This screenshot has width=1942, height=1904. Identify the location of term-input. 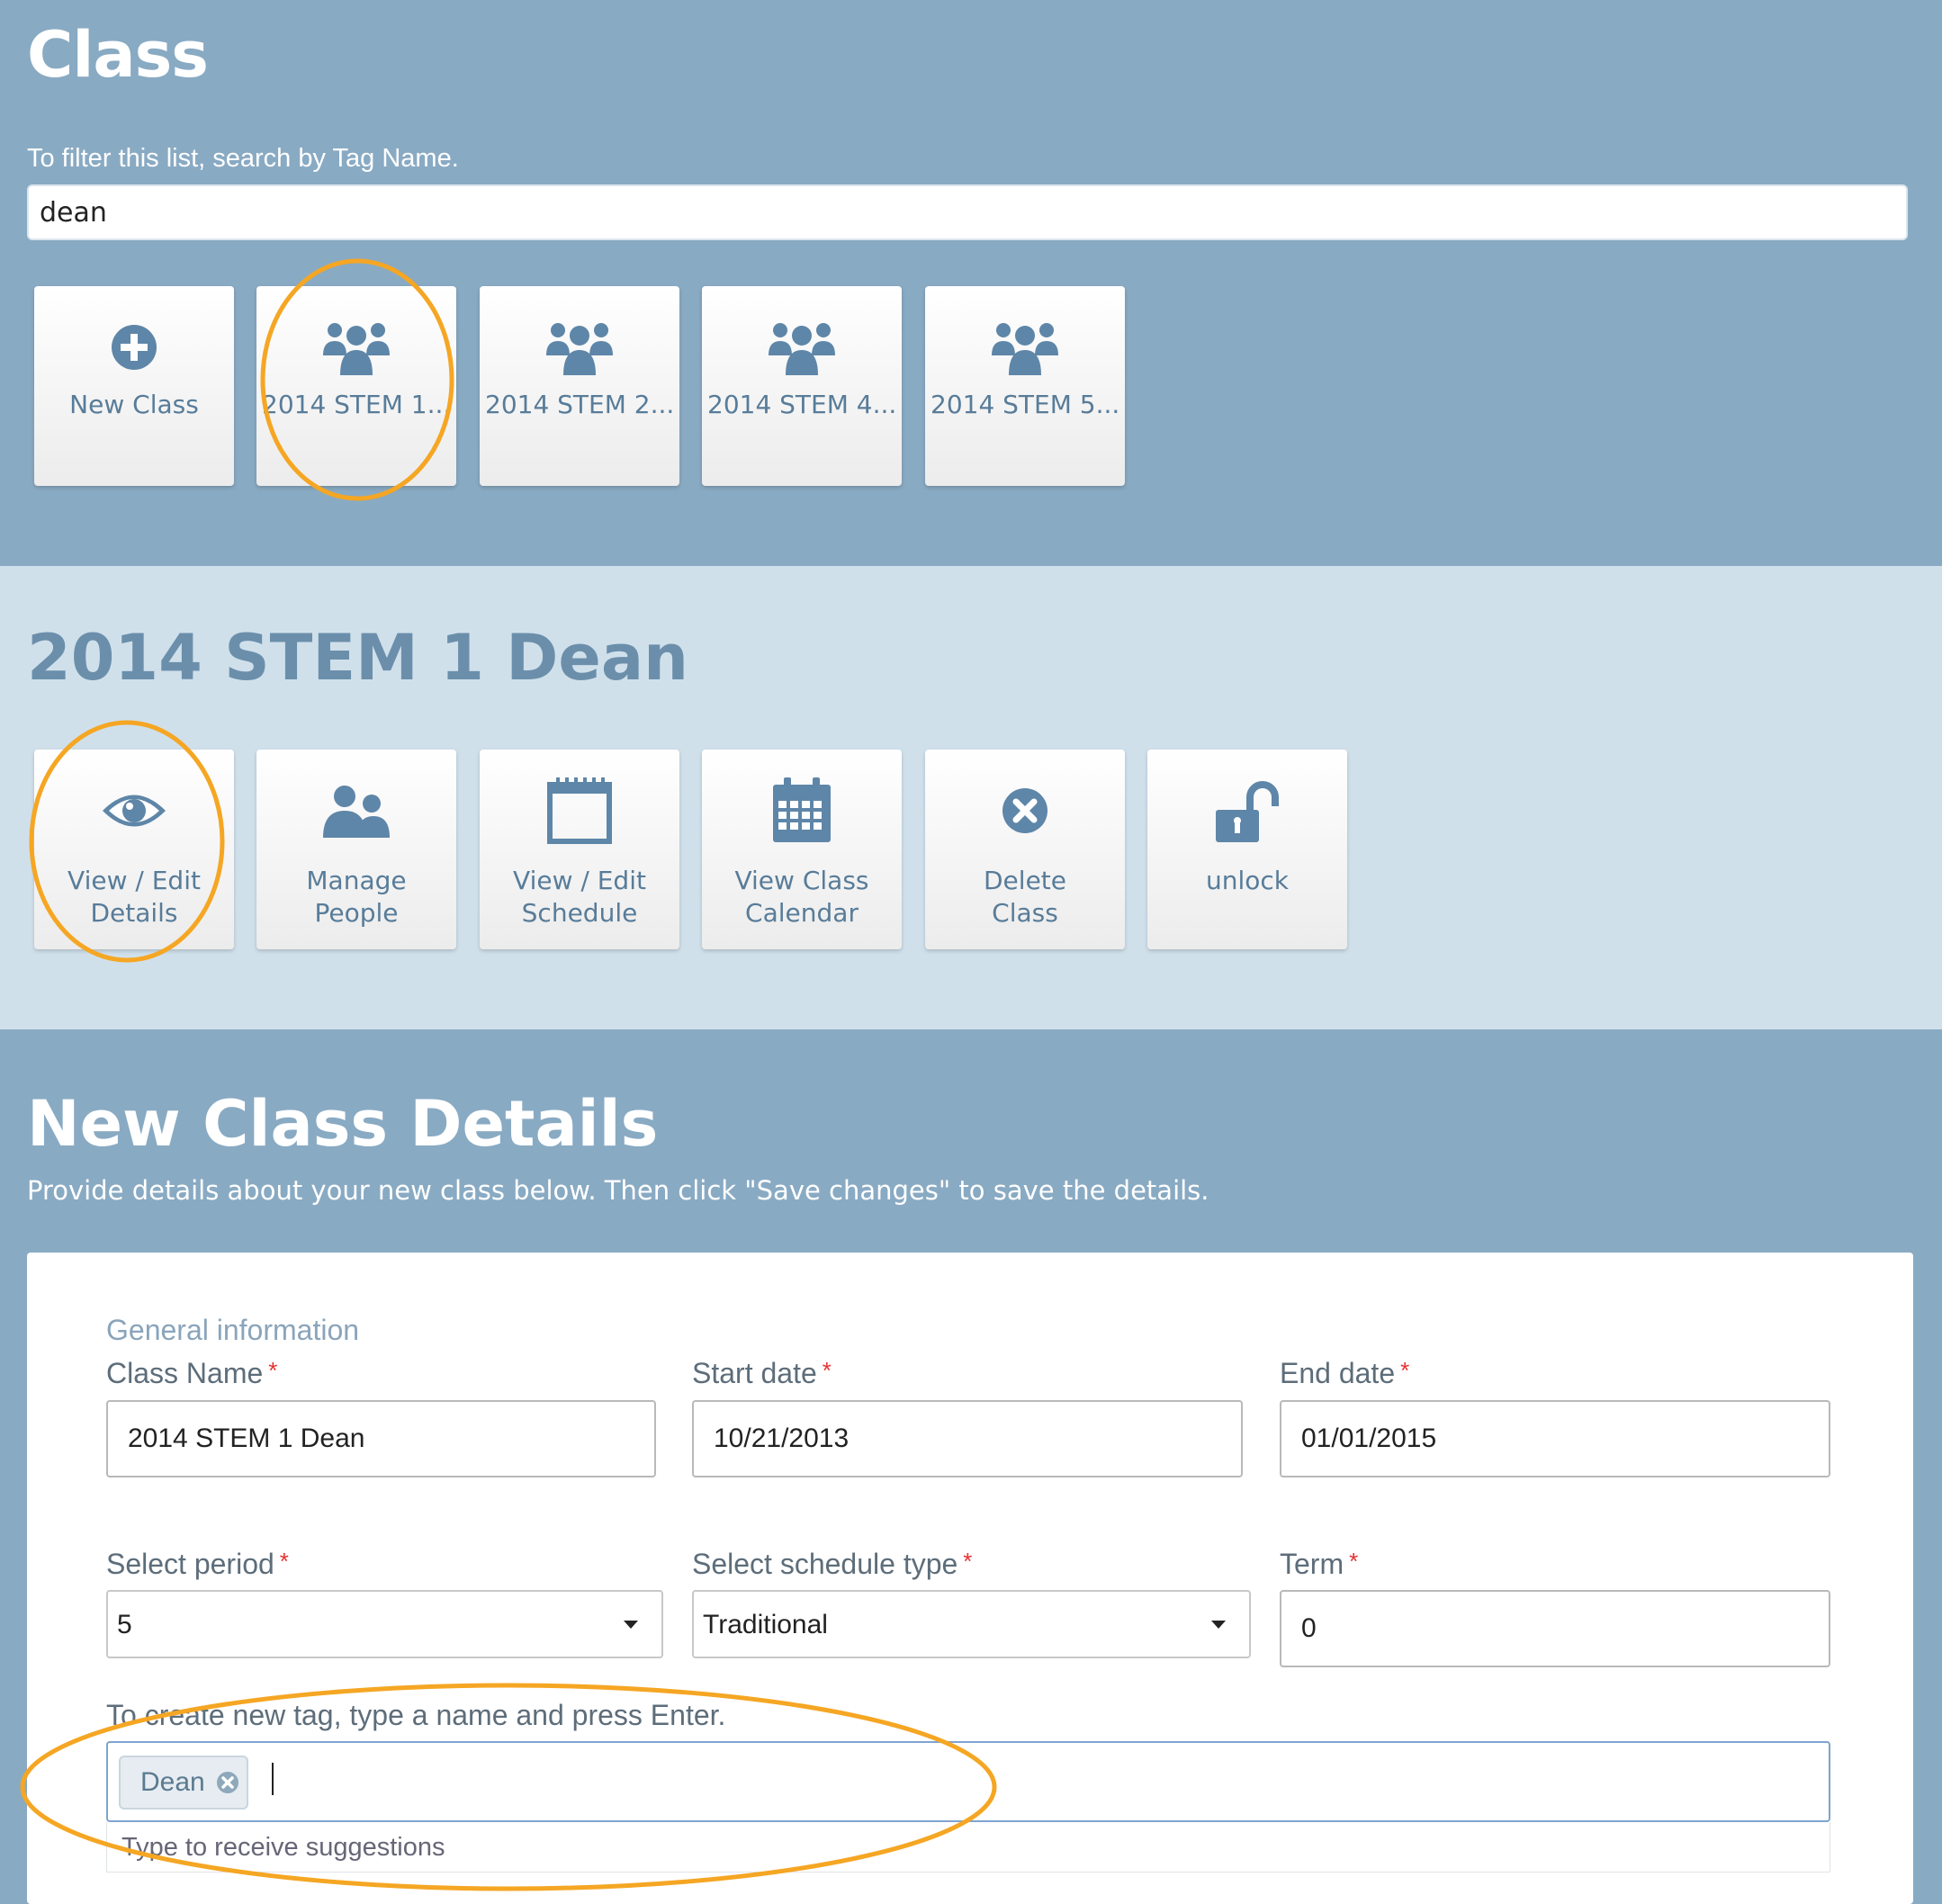
(1555, 1629).